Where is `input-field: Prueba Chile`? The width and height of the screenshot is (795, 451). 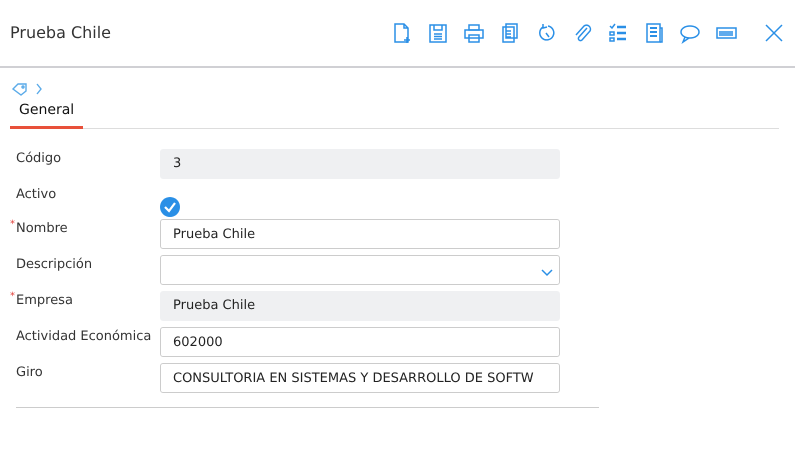 input-field: Prueba Chile is located at coordinates (360, 234).